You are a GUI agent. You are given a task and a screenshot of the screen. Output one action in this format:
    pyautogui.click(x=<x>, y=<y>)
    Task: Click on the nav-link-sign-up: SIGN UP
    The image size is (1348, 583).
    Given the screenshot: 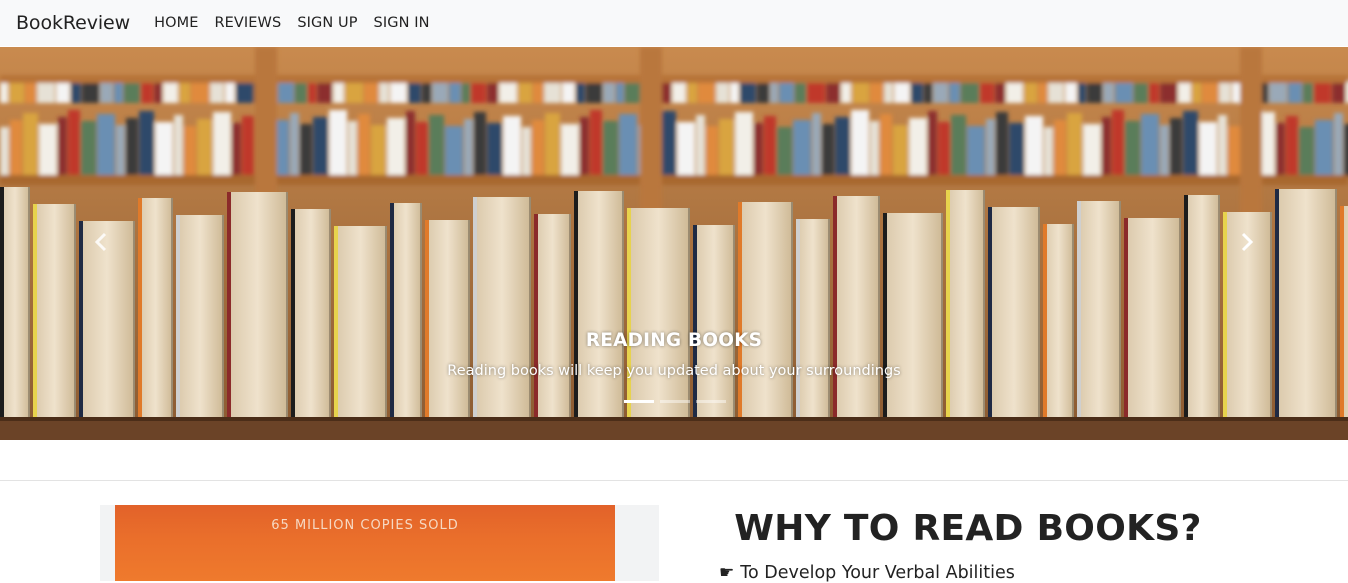 What is the action you would take?
    pyautogui.click(x=327, y=23)
    